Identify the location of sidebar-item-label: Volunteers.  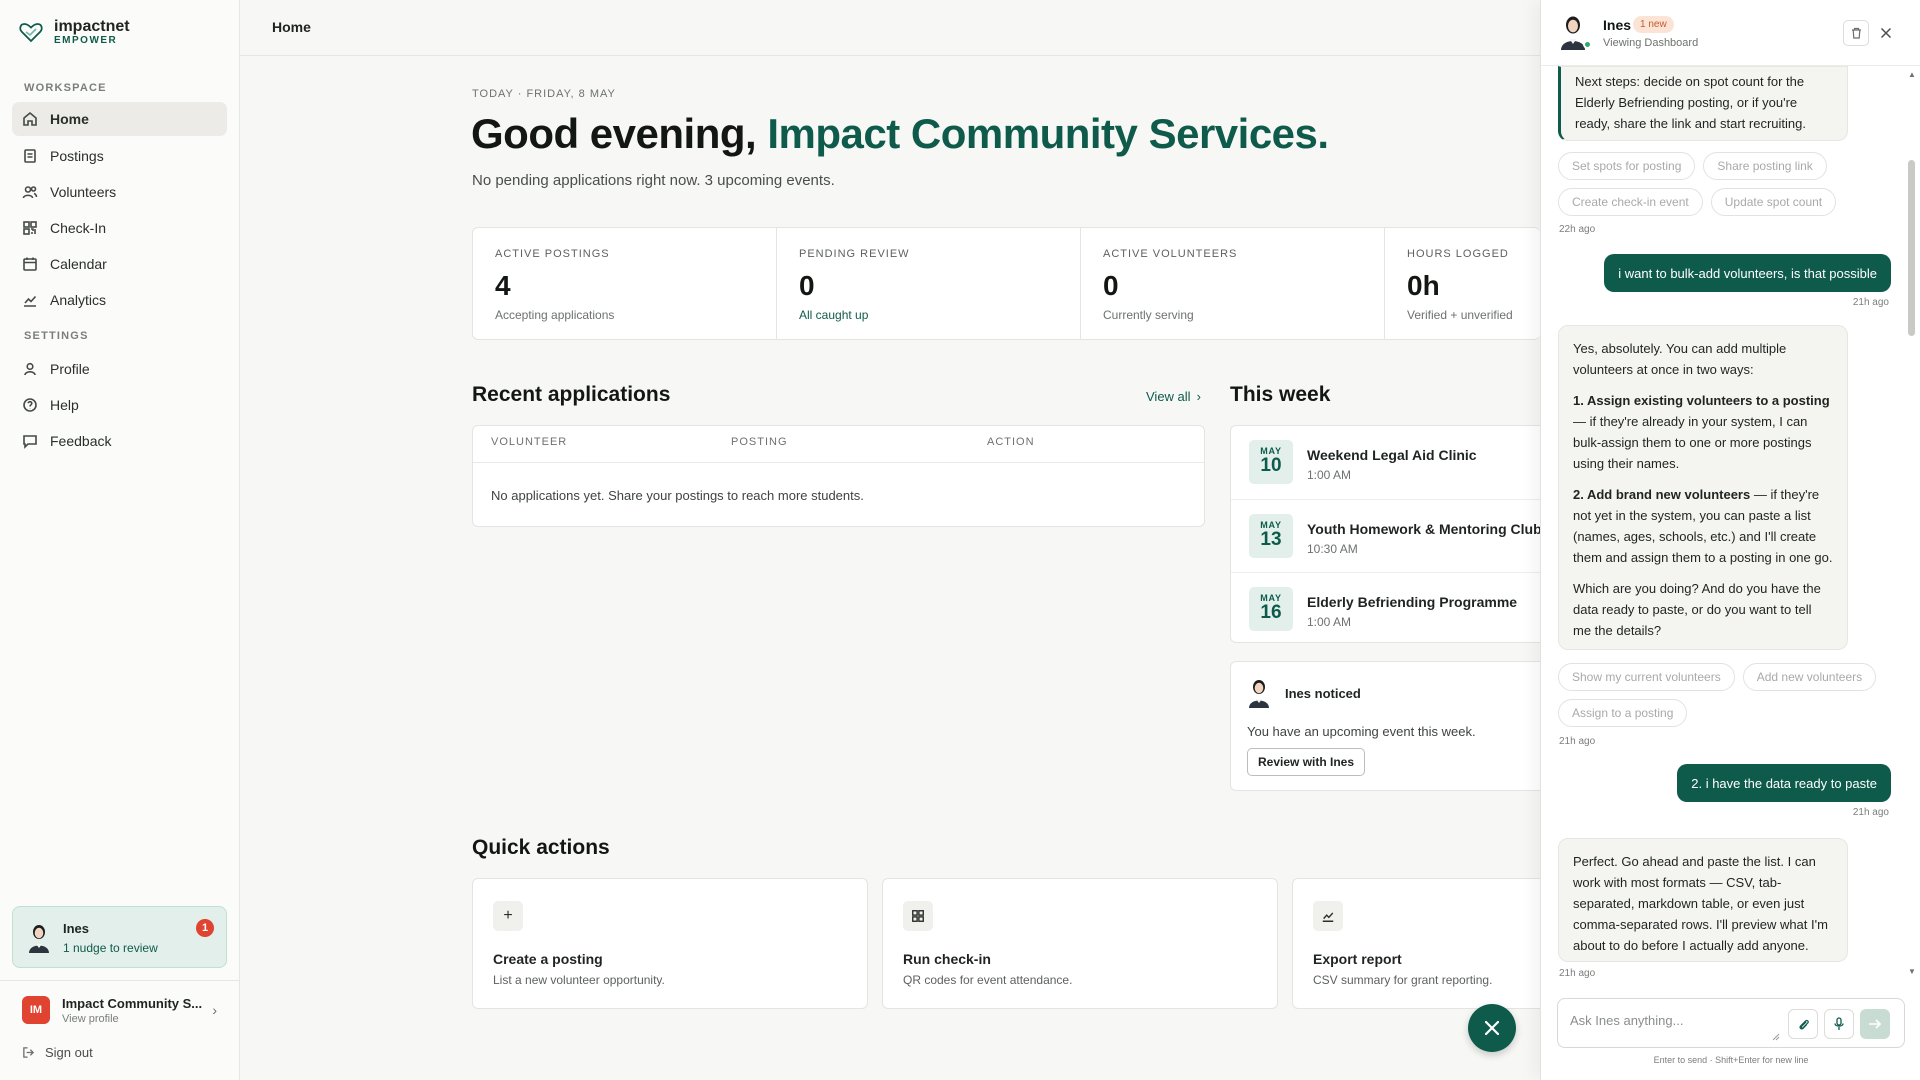
(83, 192).